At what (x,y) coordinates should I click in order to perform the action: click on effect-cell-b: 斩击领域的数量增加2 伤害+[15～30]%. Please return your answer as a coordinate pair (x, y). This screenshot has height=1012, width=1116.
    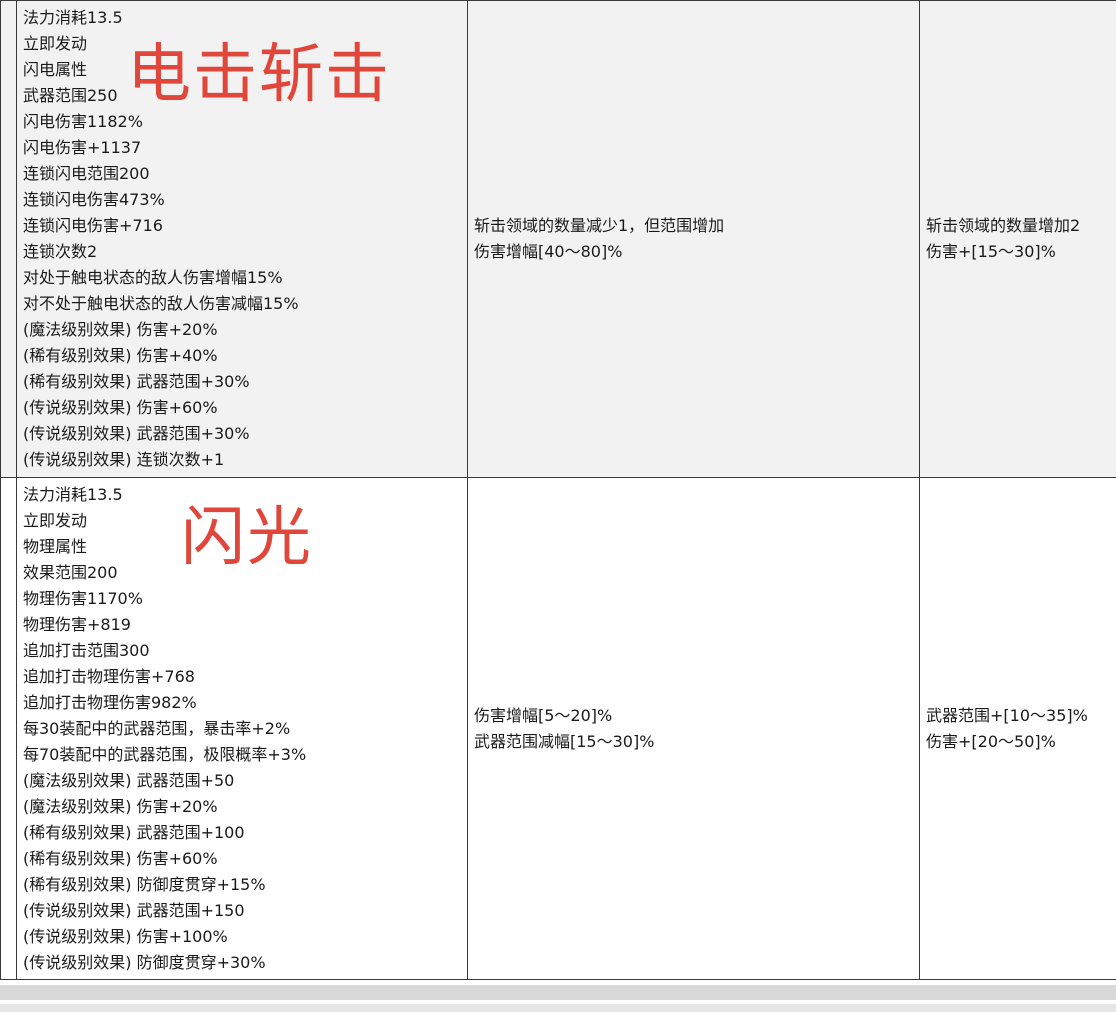
    Looking at the image, I should click on (1017, 239).